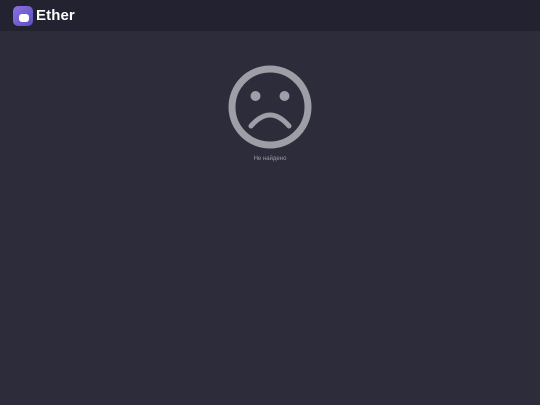  What do you see at coordinates (23, 15) in the screenshot?
I see `ether-logo-icon` at bounding box center [23, 15].